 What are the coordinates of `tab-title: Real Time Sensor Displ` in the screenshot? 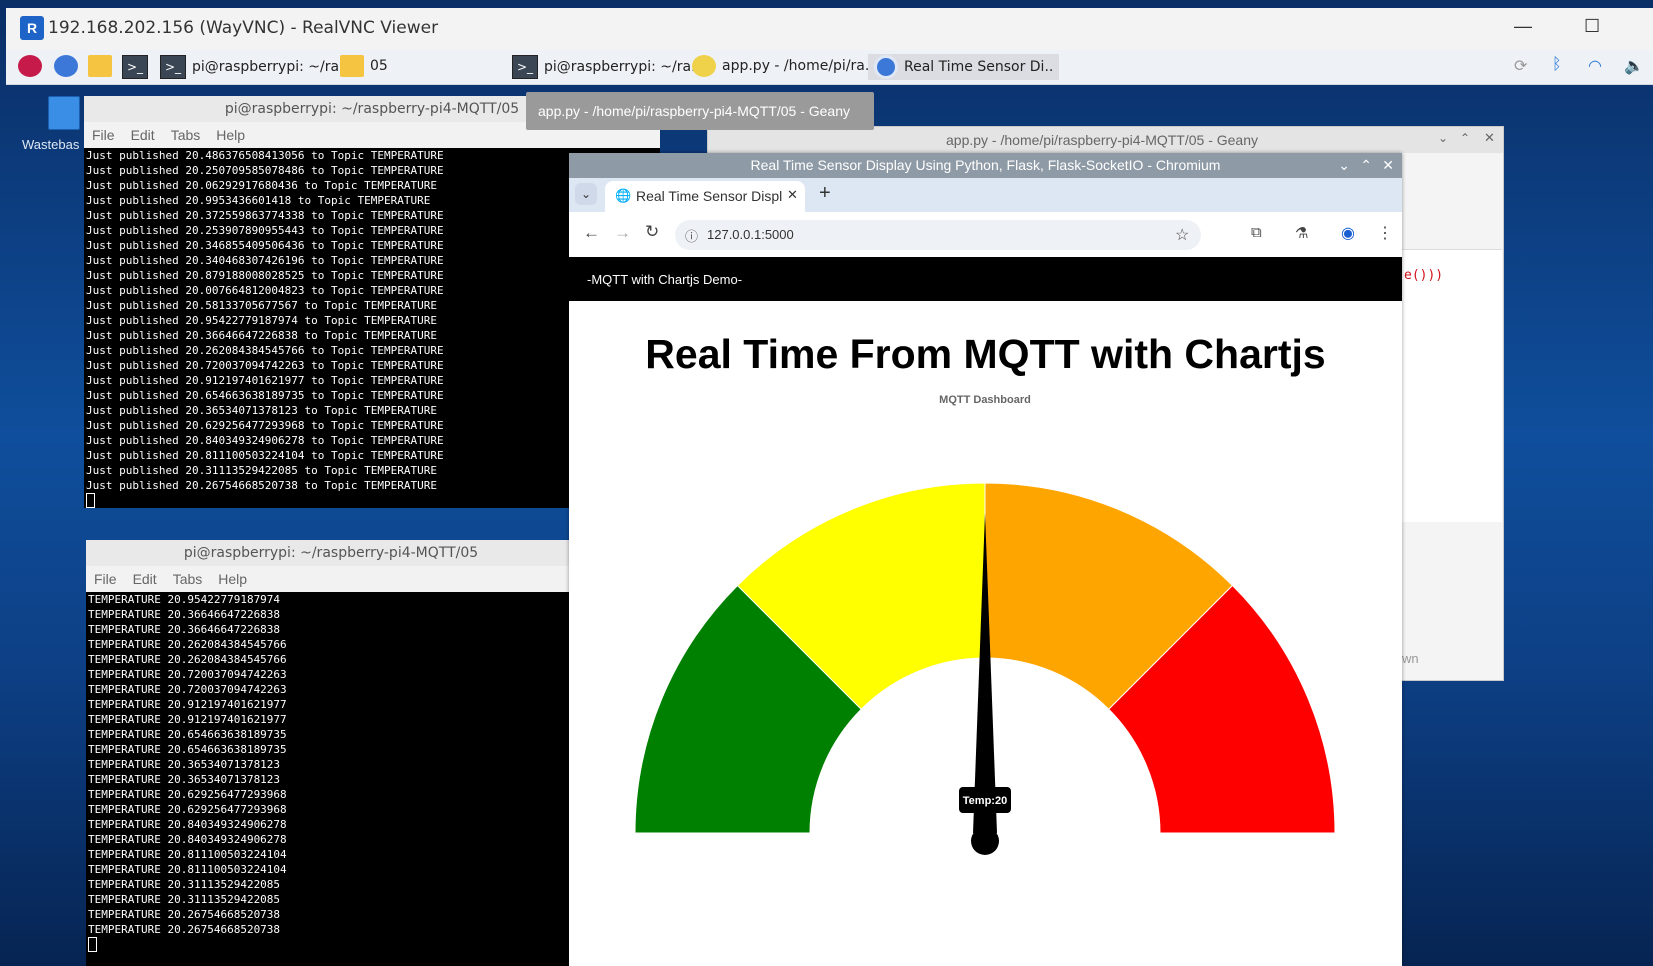 It's located at (709, 196).